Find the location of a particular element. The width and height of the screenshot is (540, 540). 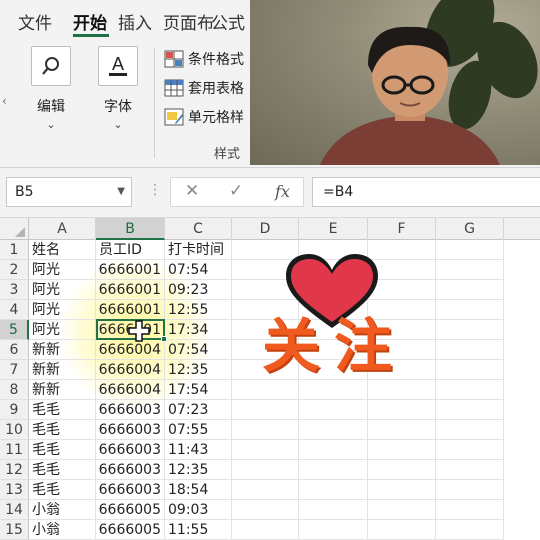

row-header: 4 is located at coordinates (14, 310).